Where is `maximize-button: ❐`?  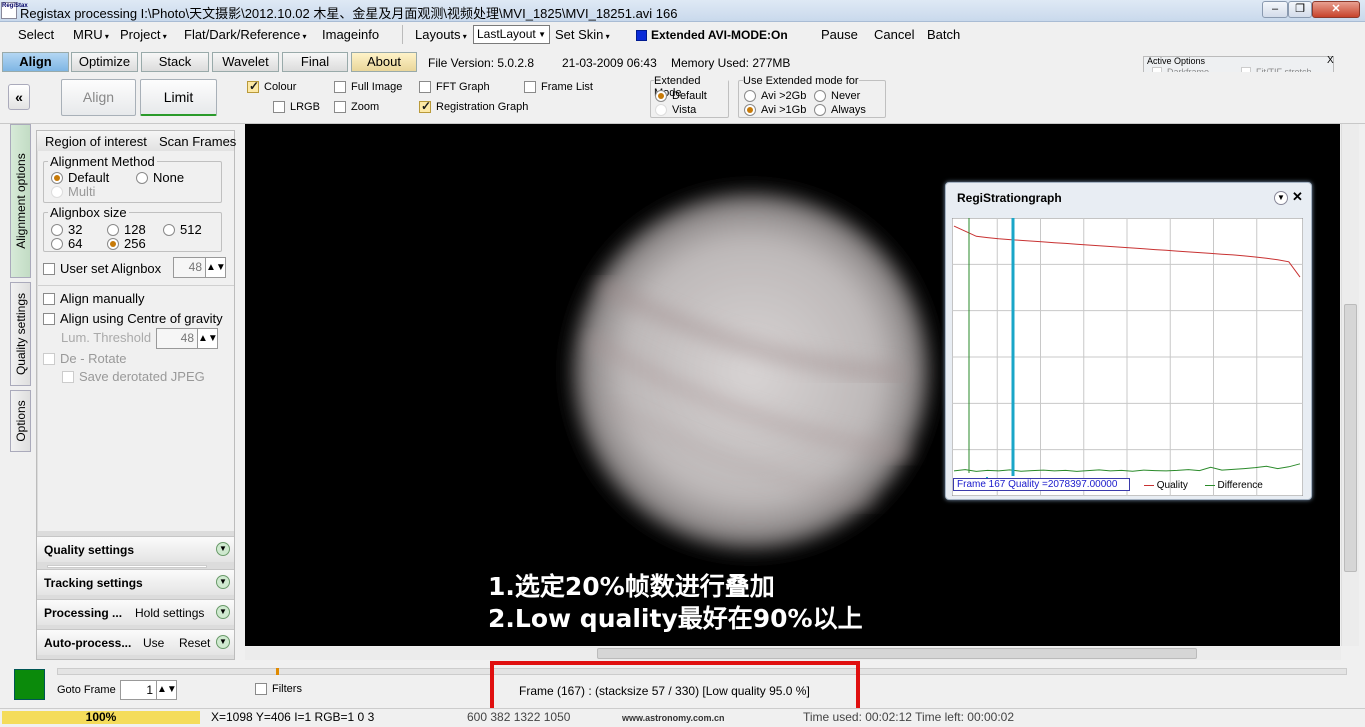 maximize-button: ❐ is located at coordinates (1300, 9).